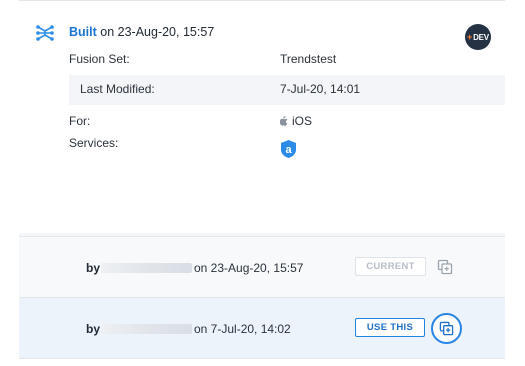 The width and height of the screenshot is (525, 366). Describe the element at coordinates (262, 0) in the screenshot. I see `top-divider` at that location.